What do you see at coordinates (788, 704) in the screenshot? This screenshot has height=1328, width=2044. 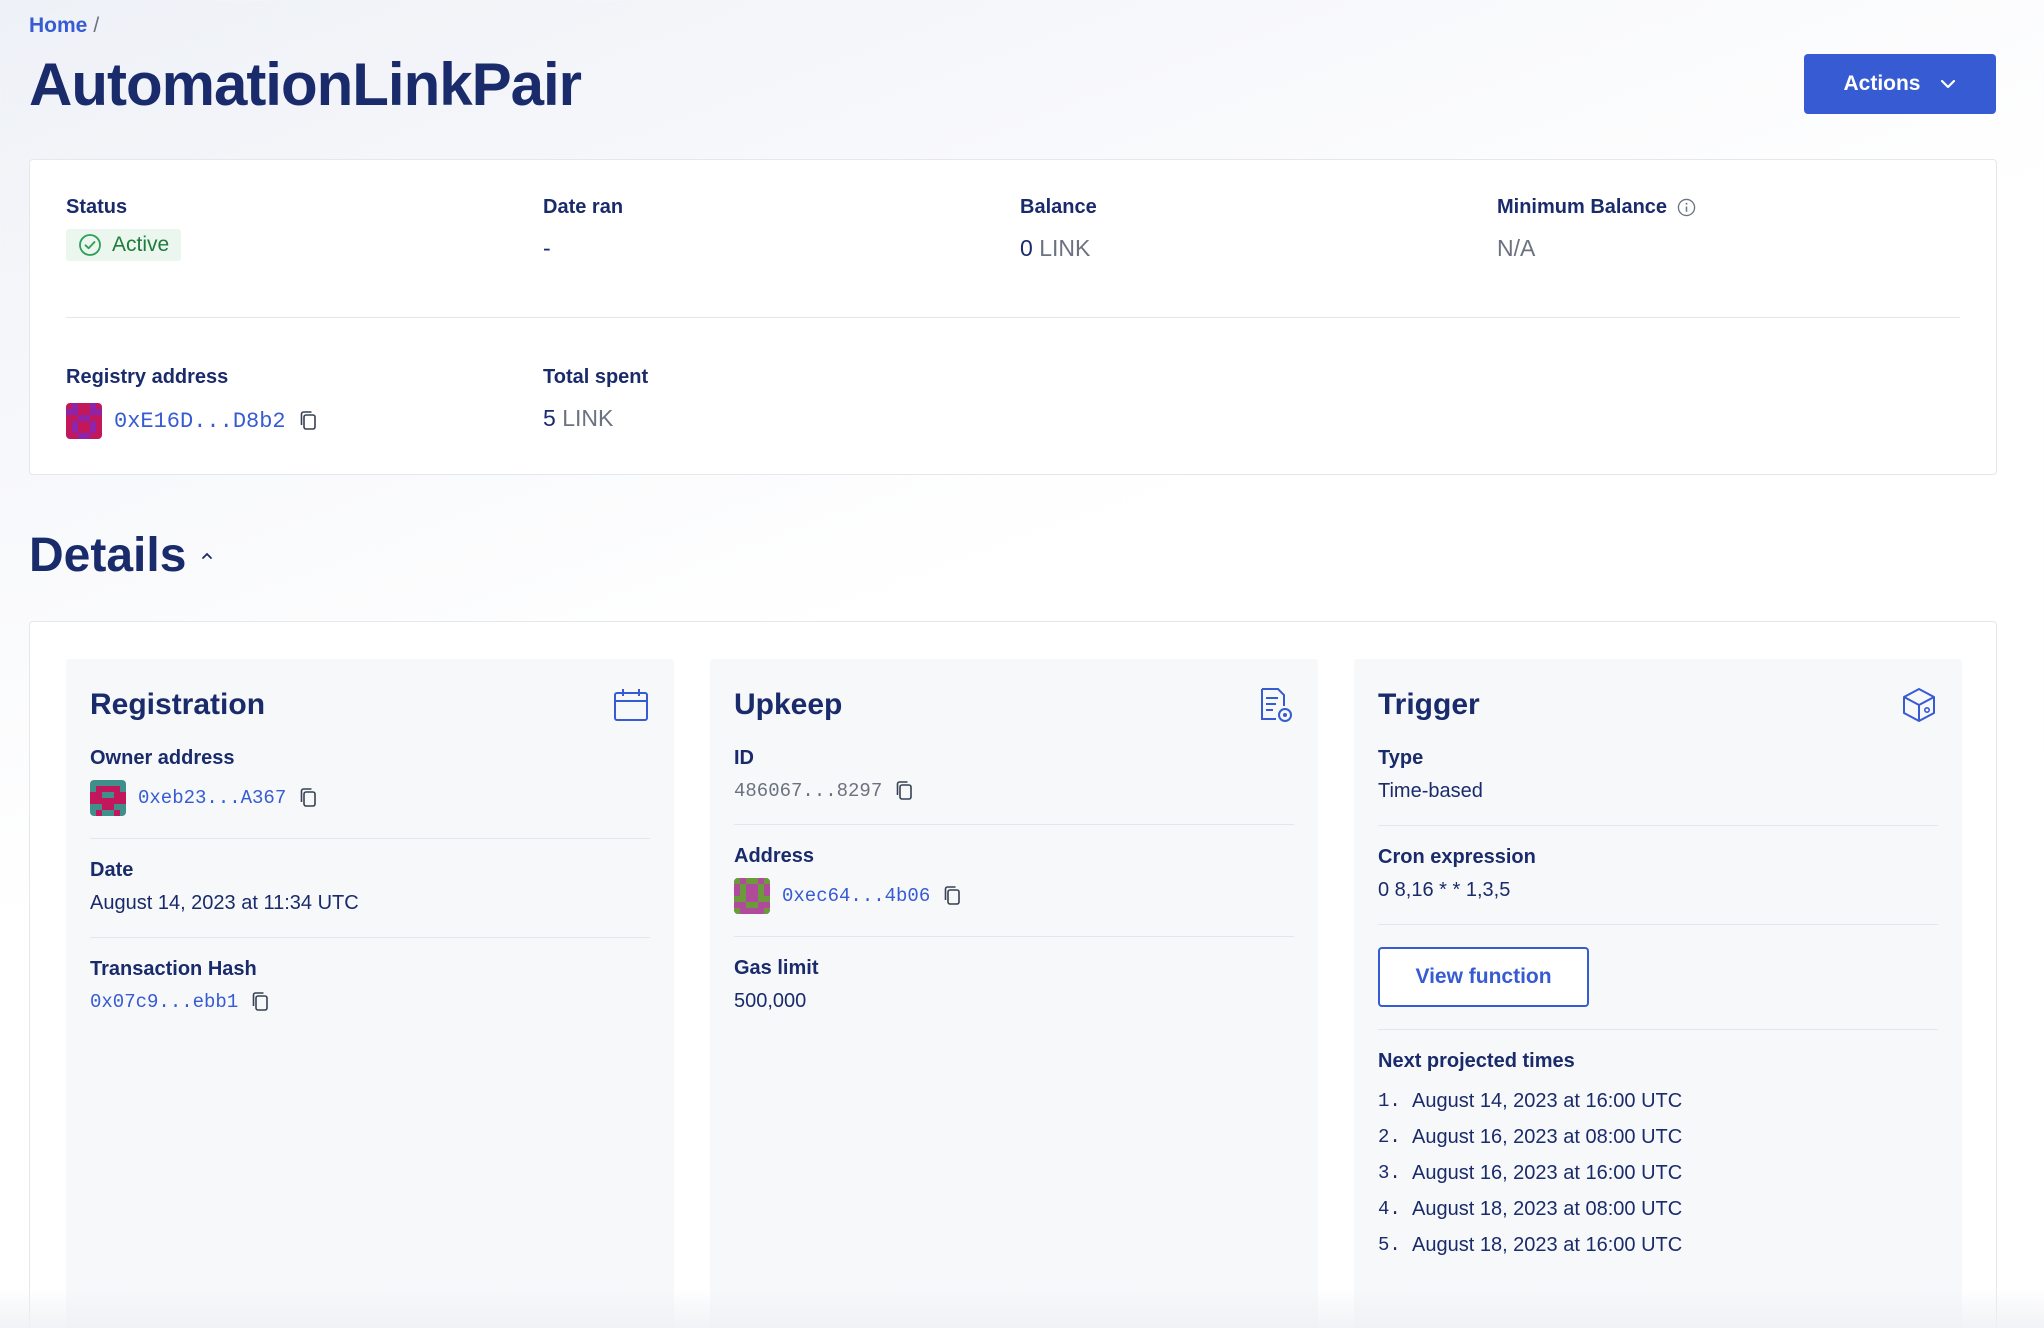 I see `upkeep-title: Upkeep` at bounding box center [788, 704].